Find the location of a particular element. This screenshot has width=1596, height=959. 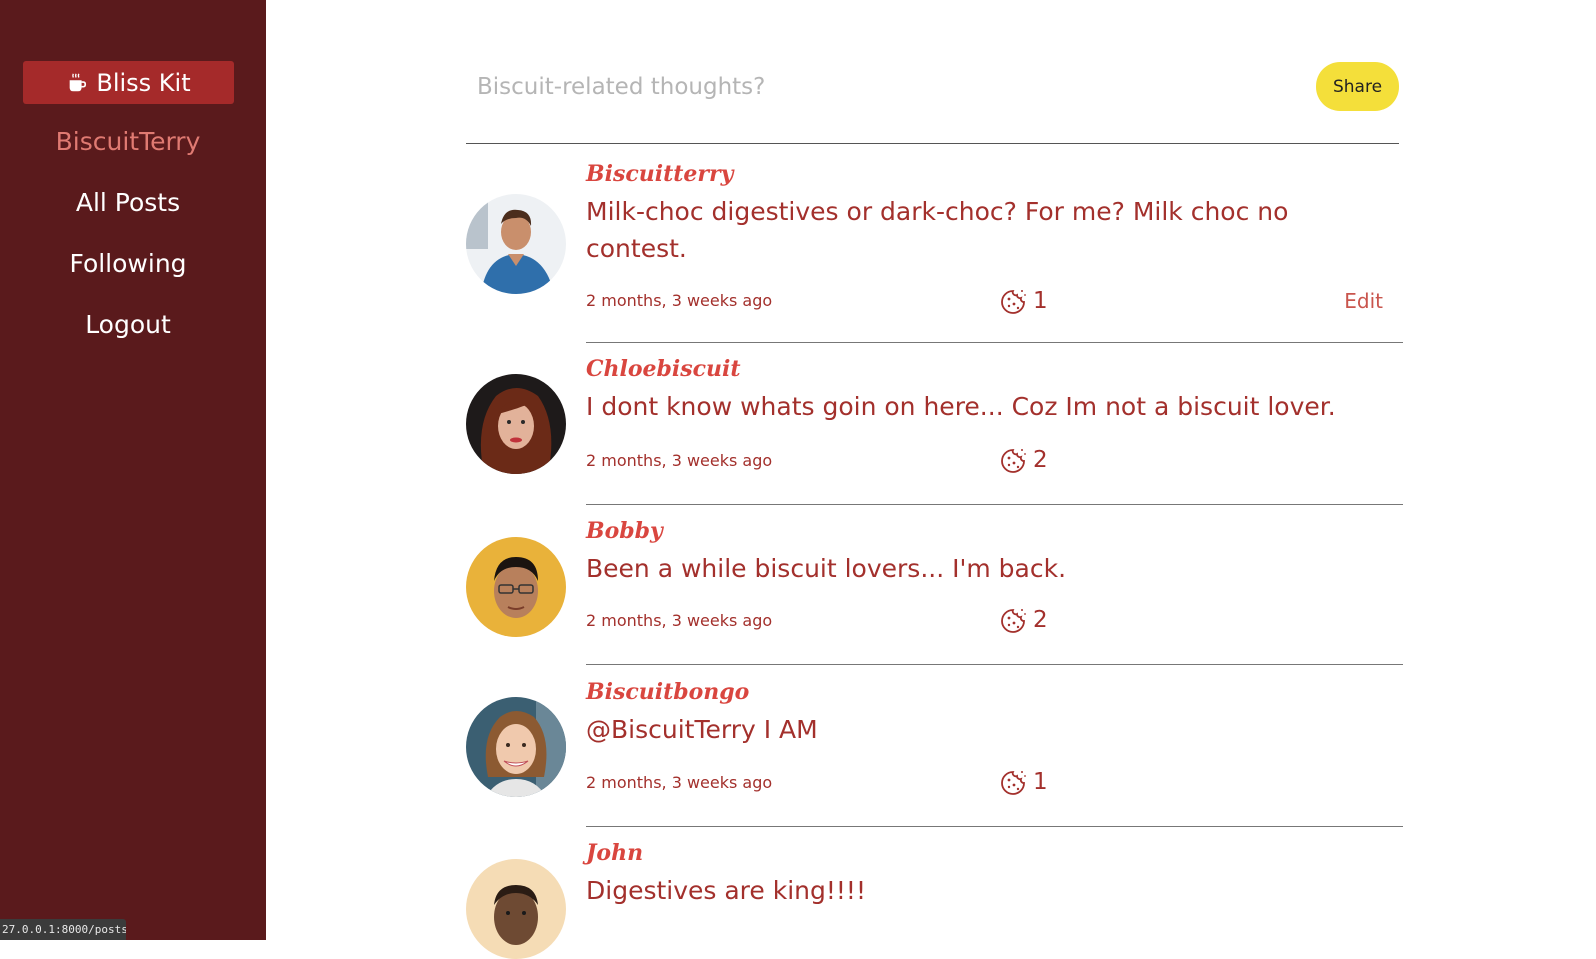

post-composer: Share is located at coordinates (932, 102).